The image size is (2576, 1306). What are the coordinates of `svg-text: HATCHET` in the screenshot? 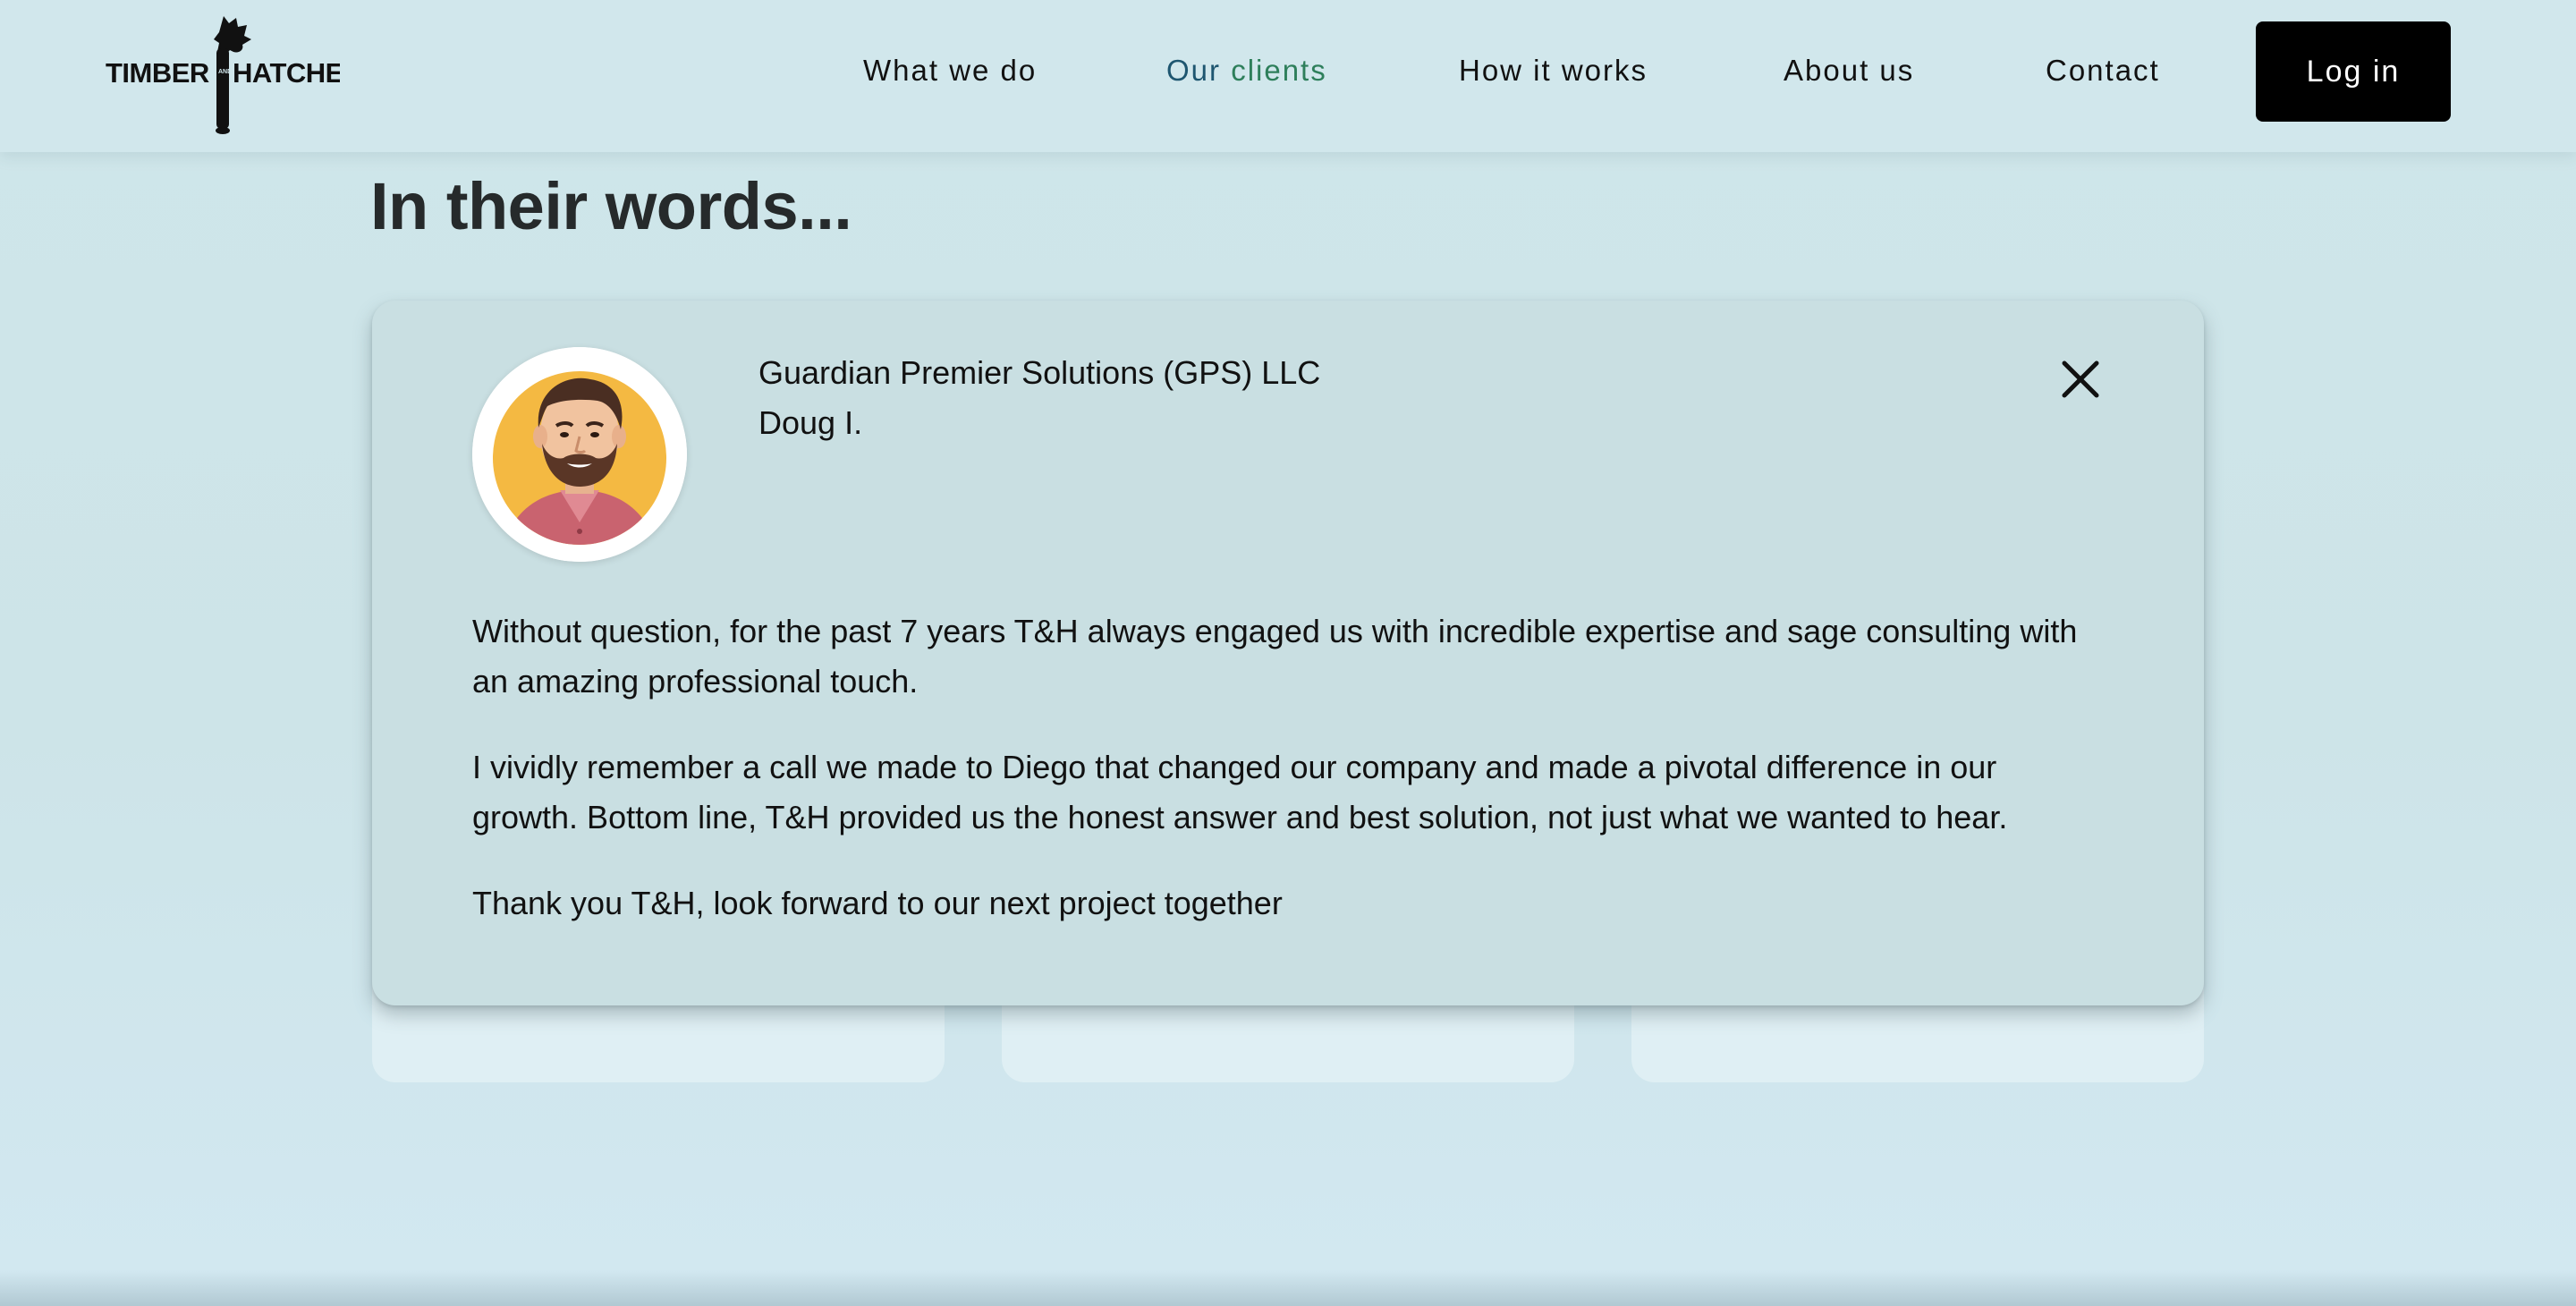 It's located at (286, 73).